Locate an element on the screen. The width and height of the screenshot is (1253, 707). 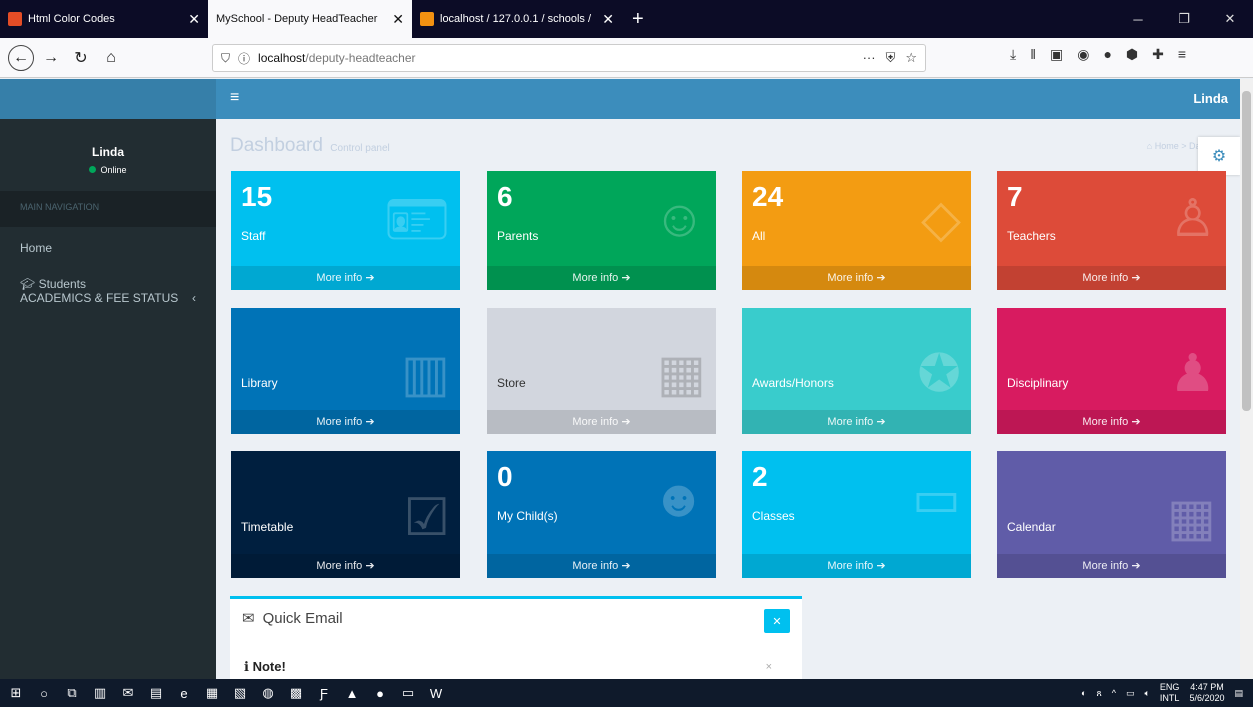
terminal-icon: ▭ is located at coordinates (408, 693).